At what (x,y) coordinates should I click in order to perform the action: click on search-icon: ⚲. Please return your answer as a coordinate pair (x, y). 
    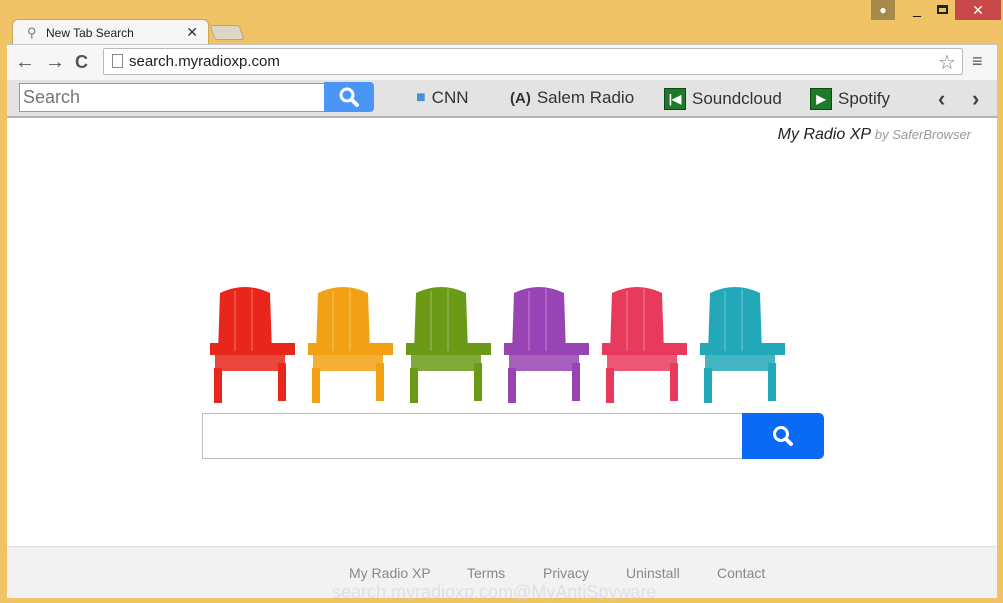
    Looking at the image, I should click on (32, 32).